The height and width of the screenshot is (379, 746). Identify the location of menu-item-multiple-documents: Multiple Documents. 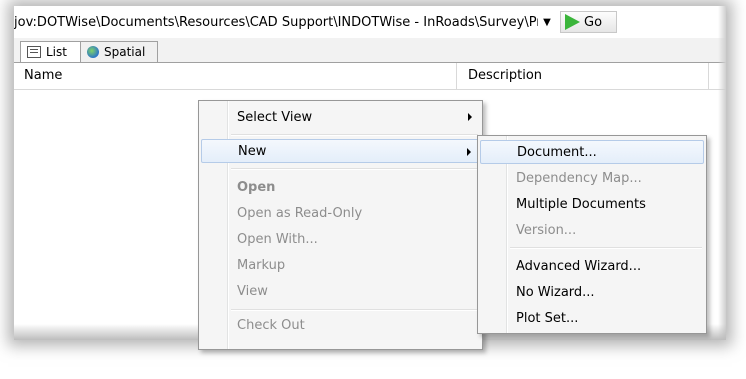
(592, 204).